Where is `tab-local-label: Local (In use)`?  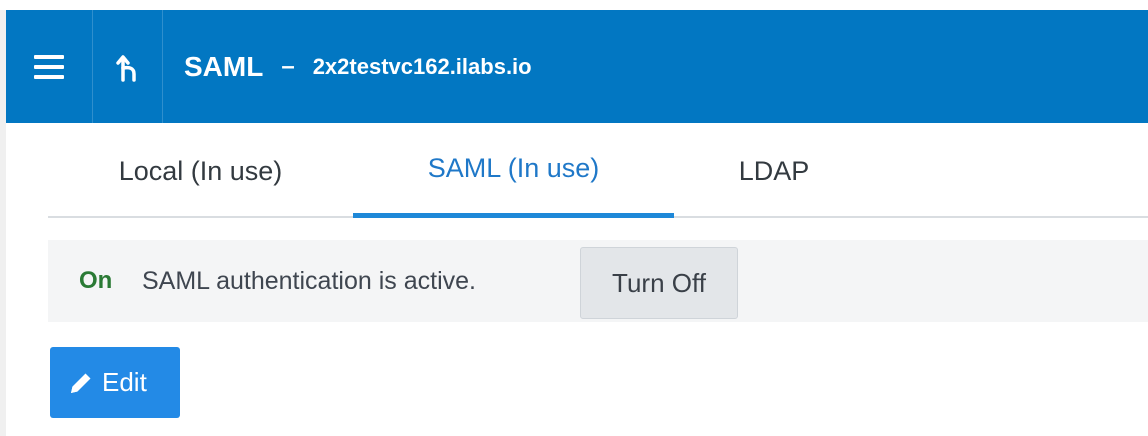
tab-local-label: Local (In use) is located at coordinates (200, 170).